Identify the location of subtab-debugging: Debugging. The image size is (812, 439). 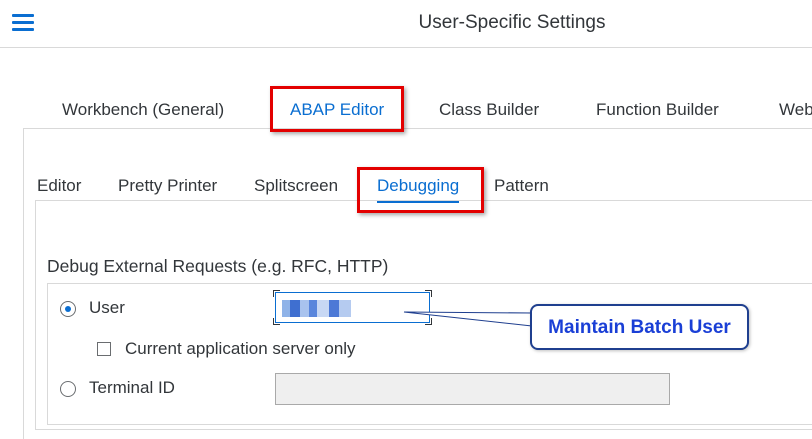
(418, 189).